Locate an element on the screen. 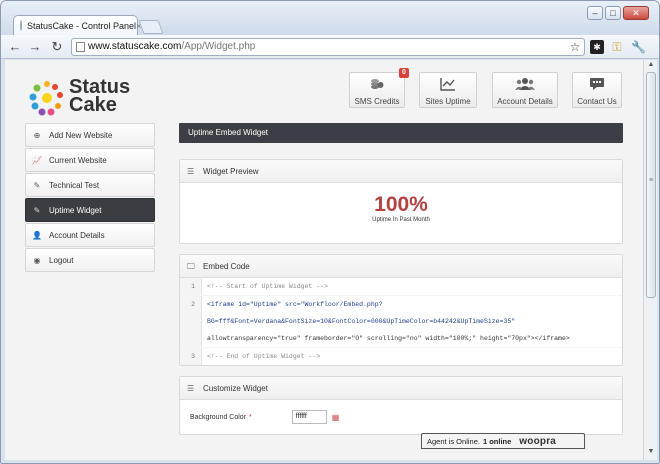 This screenshot has height=464, width=660. line-number-blank is located at coordinates (191, 321).